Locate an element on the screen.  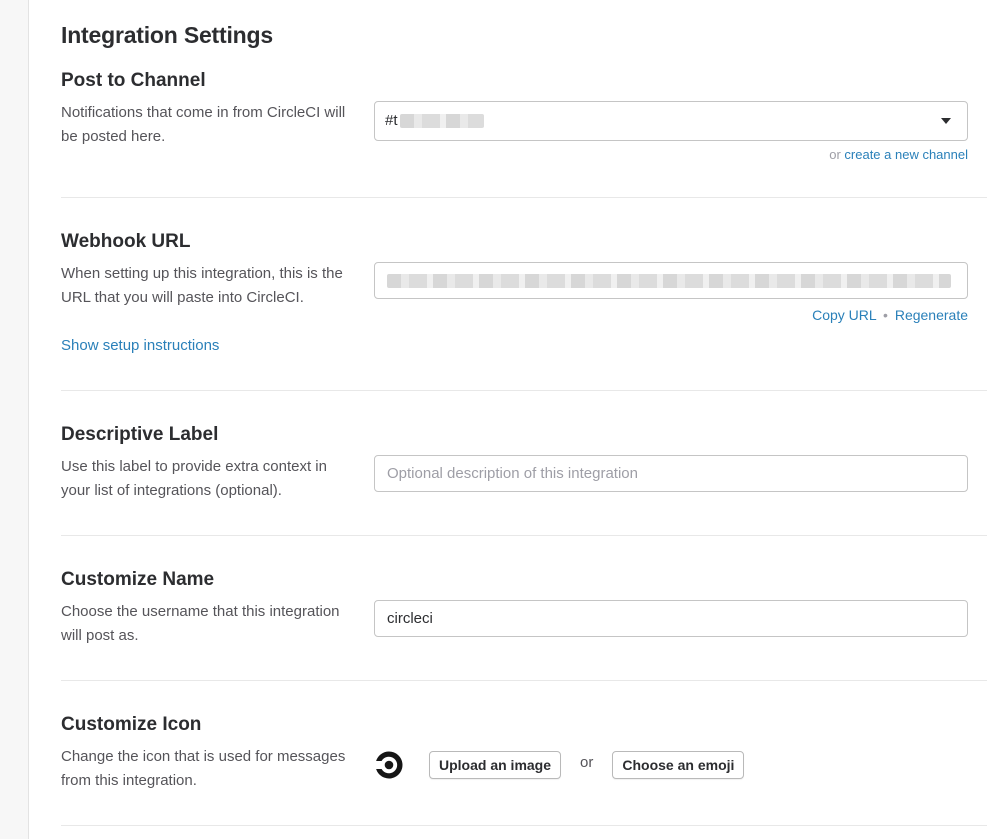
copy-url-link: Copy URL is located at coordinates (844, 315).